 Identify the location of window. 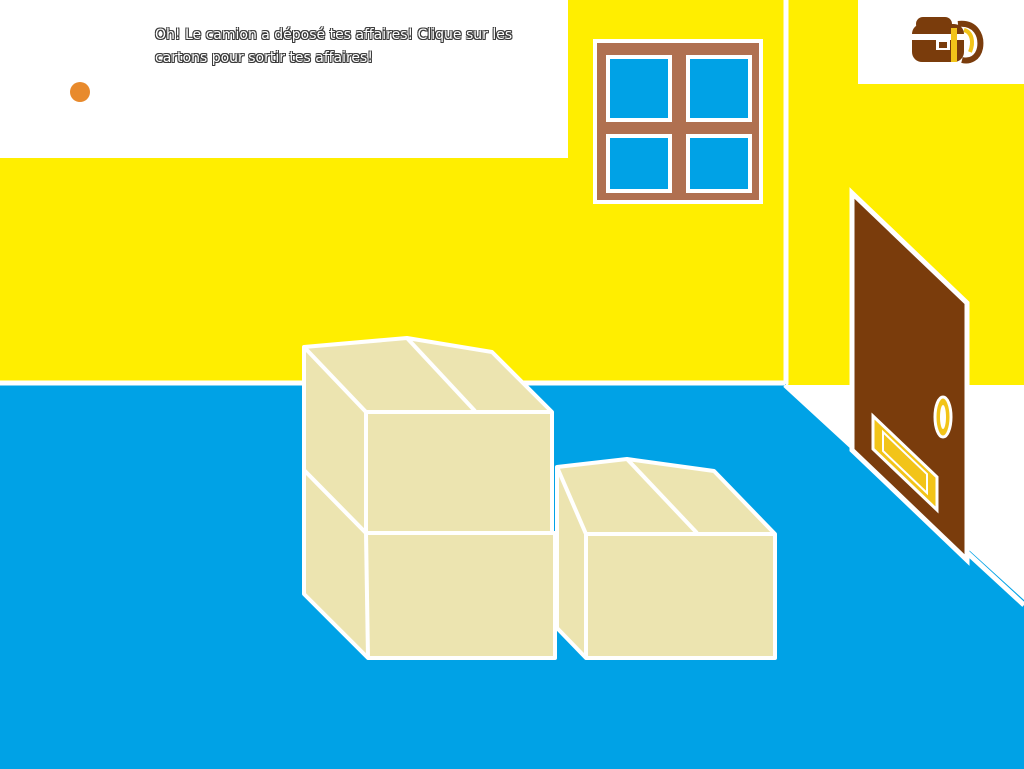
(678, 121).